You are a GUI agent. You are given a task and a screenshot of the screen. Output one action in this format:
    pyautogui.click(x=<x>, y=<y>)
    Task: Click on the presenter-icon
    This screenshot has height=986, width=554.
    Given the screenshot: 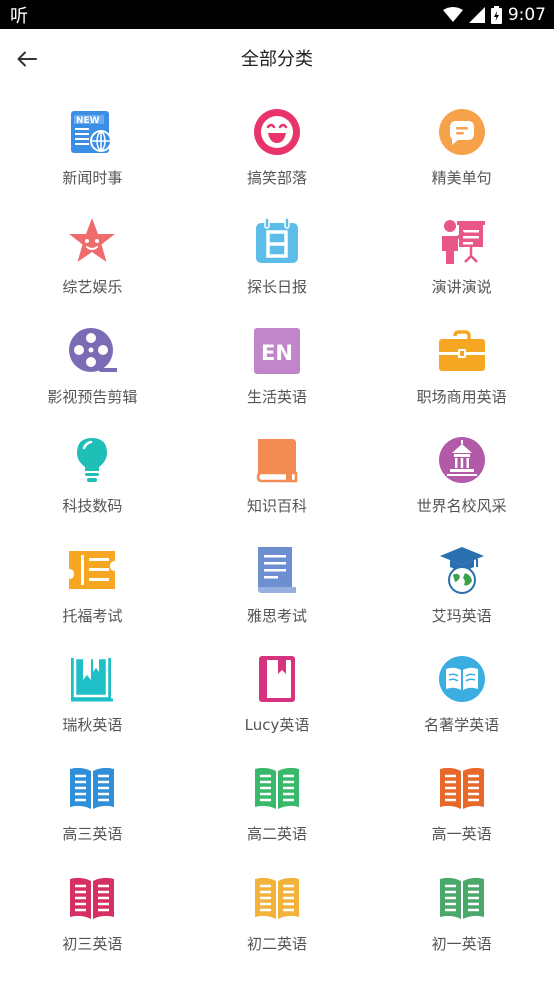 What is the action you would take?
    pyautogui.click(x=462, y=241)
    